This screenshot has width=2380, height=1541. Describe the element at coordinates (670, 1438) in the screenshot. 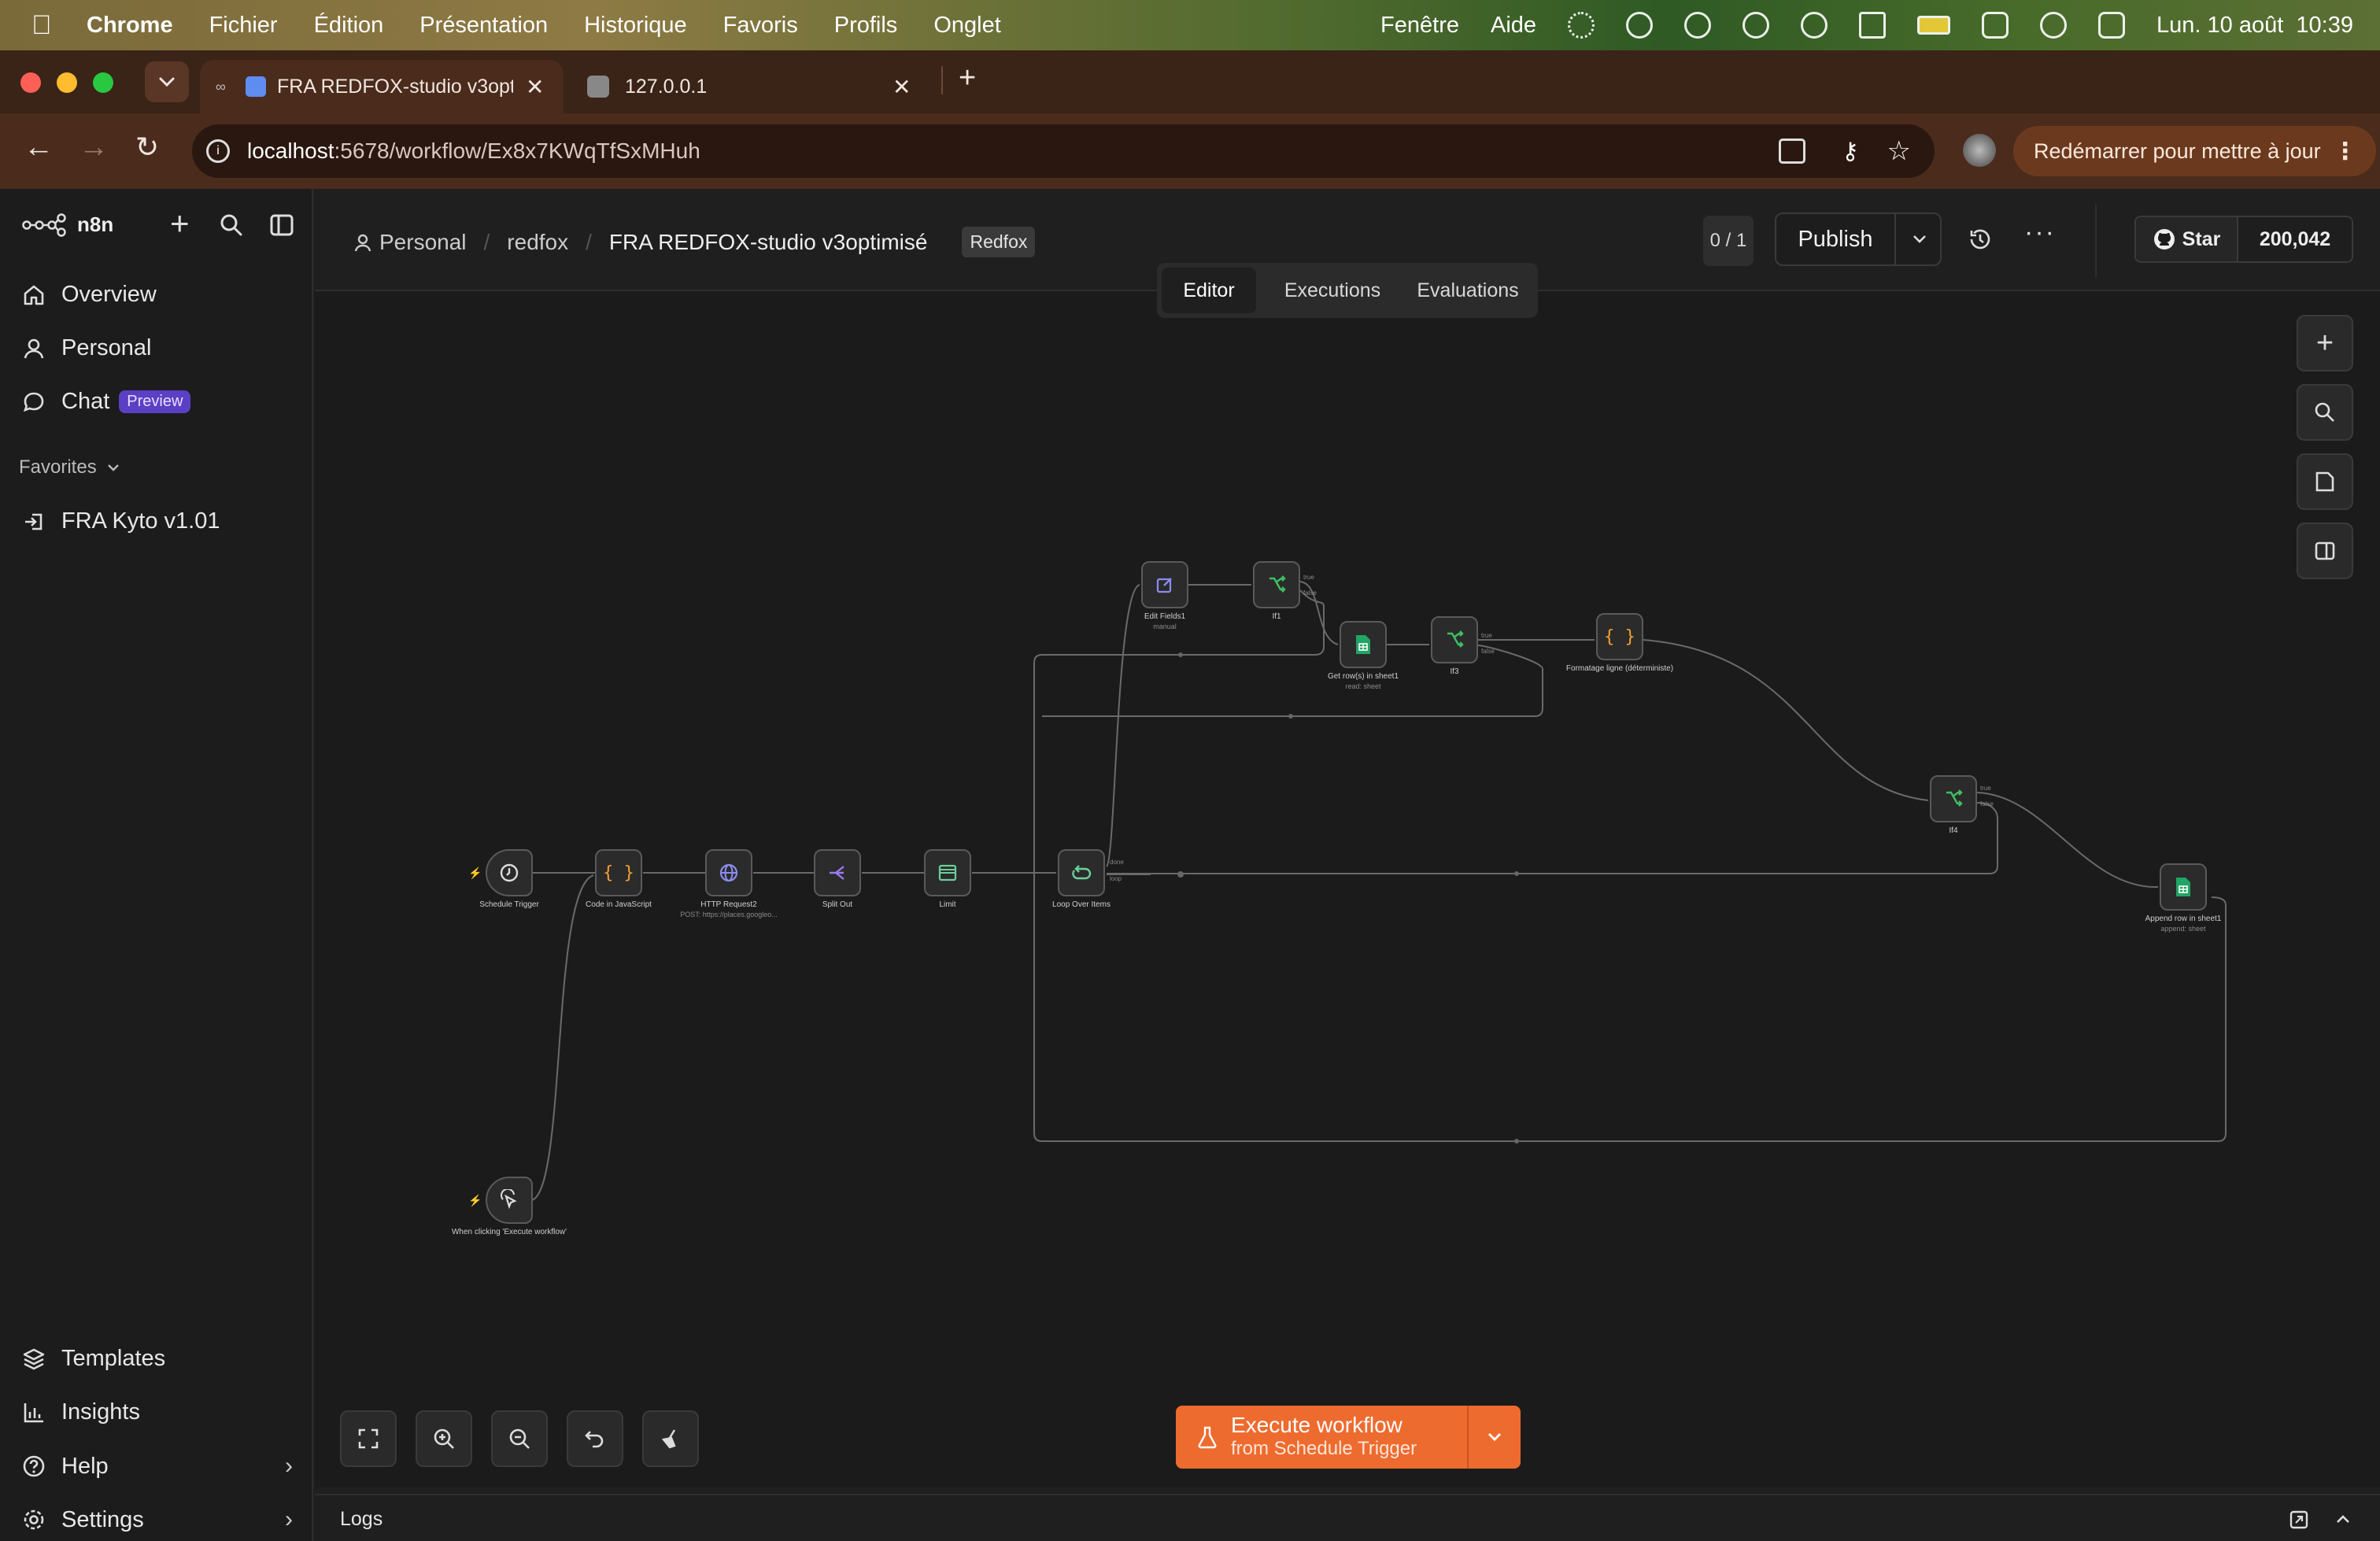

I see `tidy-up-button` at that location.